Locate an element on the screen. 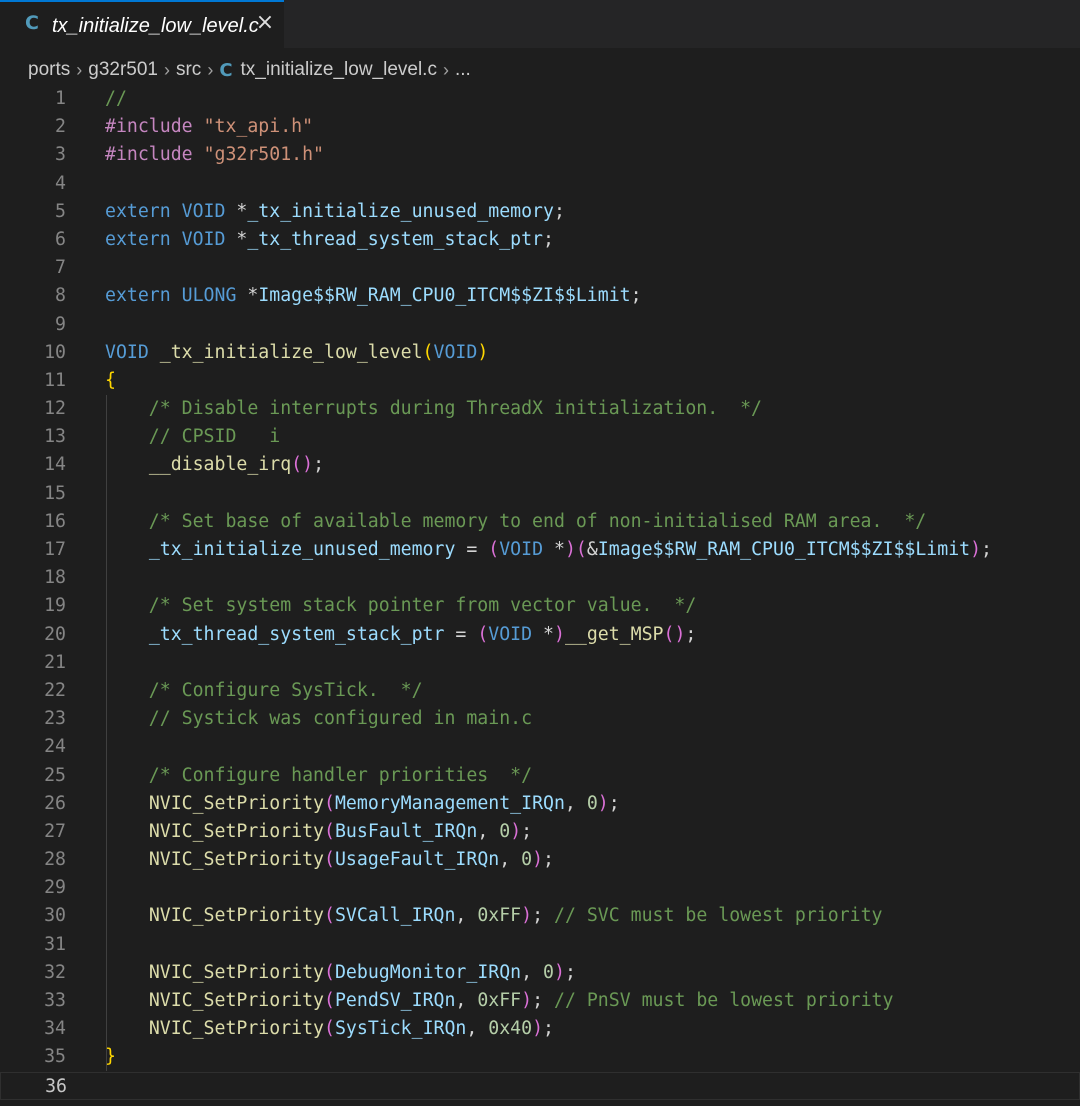  code-token: BusFault_IRQn is located at coordinates (406, 831).